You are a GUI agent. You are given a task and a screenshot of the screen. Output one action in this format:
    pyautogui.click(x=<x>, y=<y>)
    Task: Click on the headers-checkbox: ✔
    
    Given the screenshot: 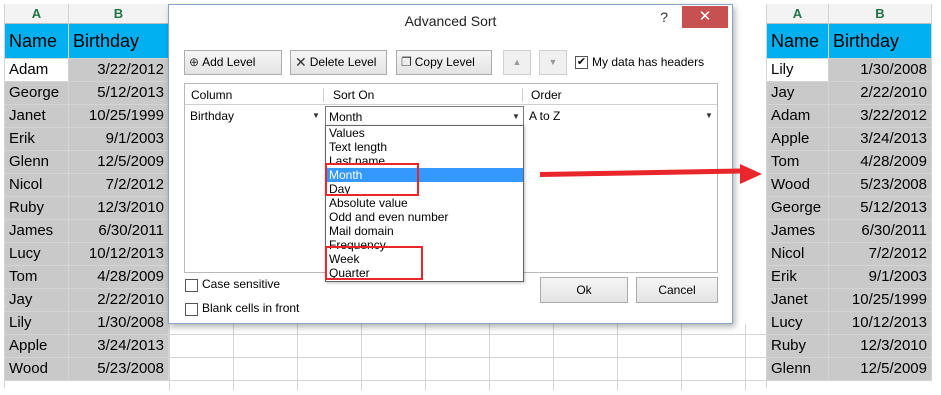 What is the action you would take?
    pyautogui.click(x=581, y=62)
    